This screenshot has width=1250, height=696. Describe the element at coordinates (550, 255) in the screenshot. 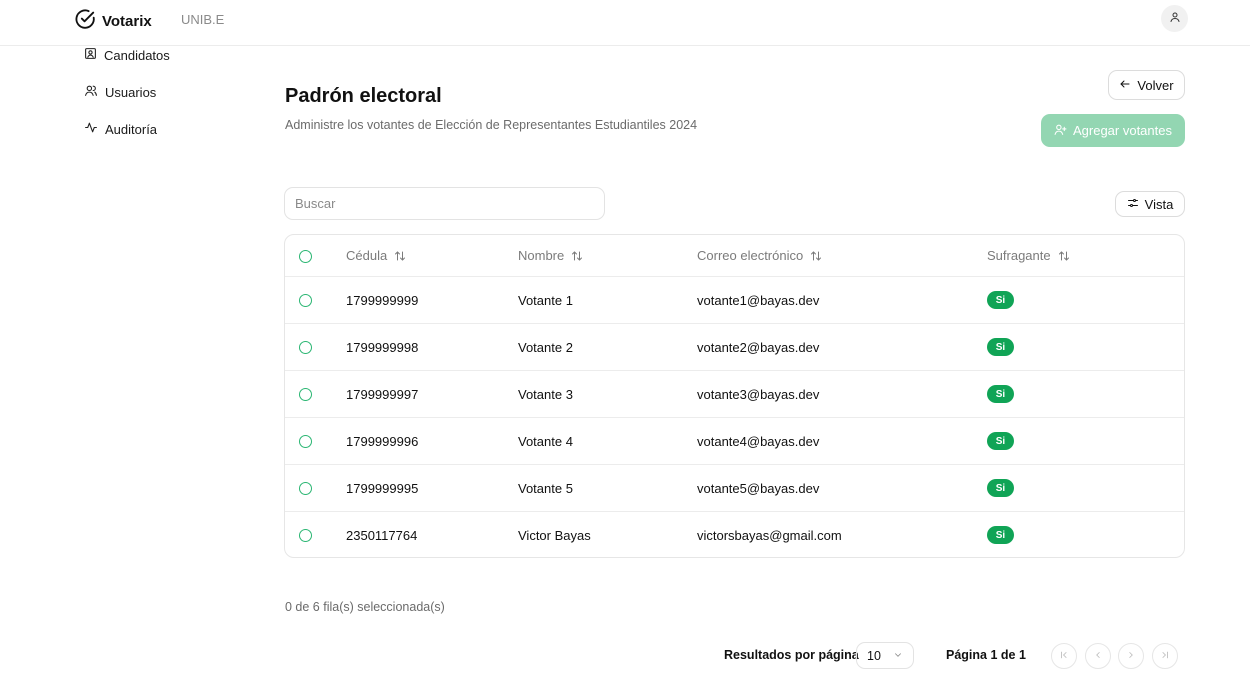

I see `column-header-nombre: Nombre` at that location.